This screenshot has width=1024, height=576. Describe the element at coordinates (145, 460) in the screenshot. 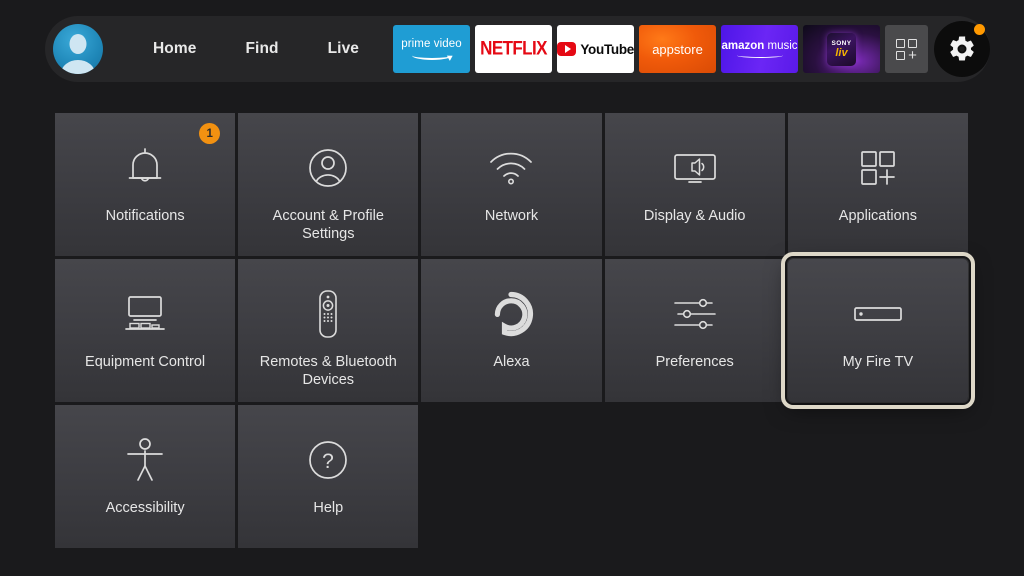

I see `accessibility-icon` at that location.